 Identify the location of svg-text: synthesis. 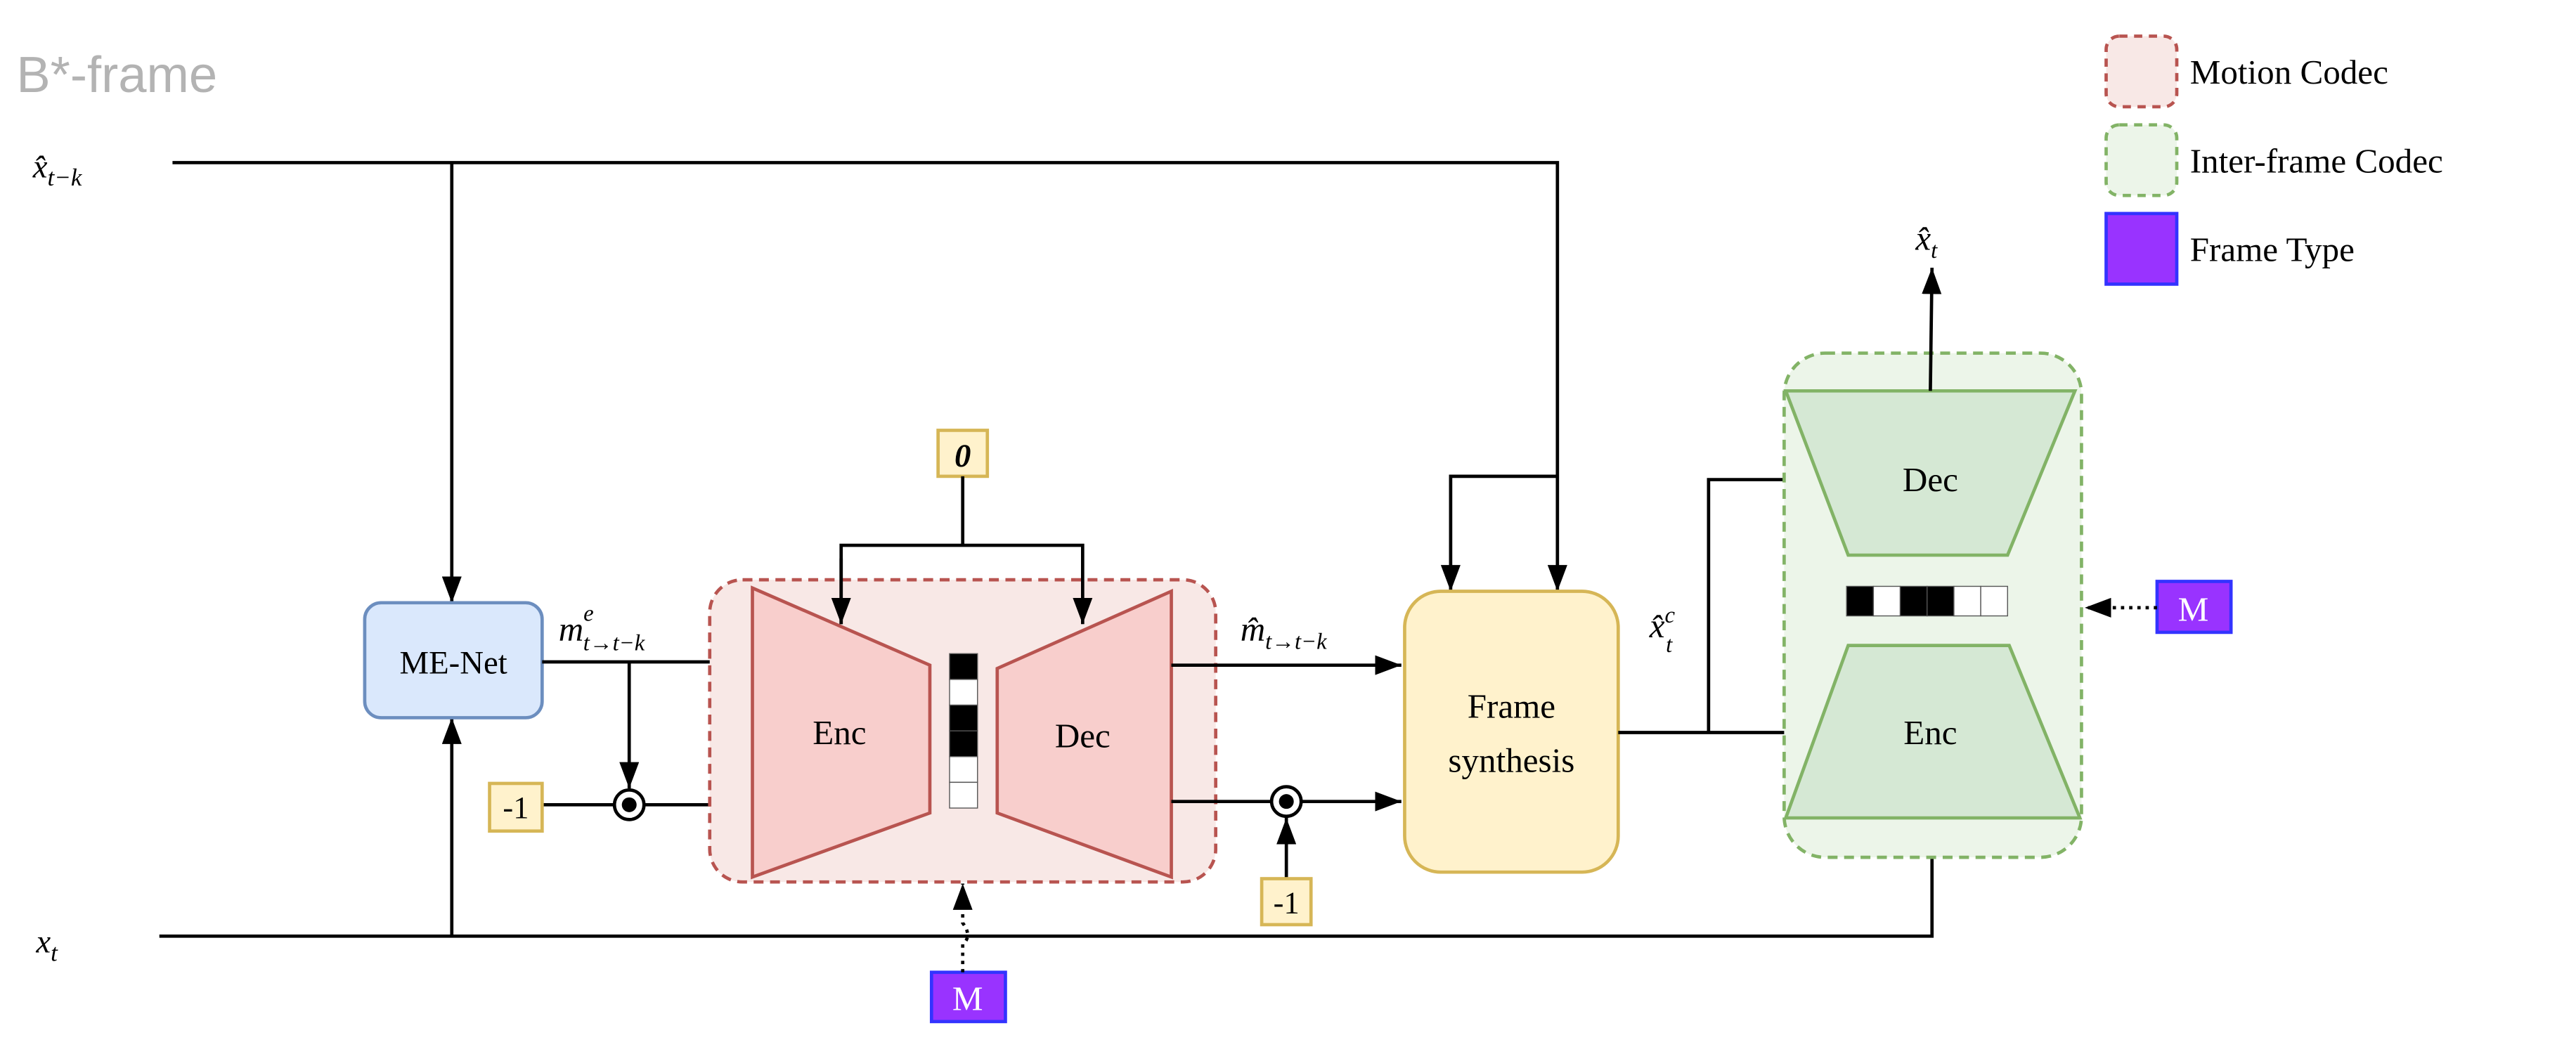
(1511, 760).